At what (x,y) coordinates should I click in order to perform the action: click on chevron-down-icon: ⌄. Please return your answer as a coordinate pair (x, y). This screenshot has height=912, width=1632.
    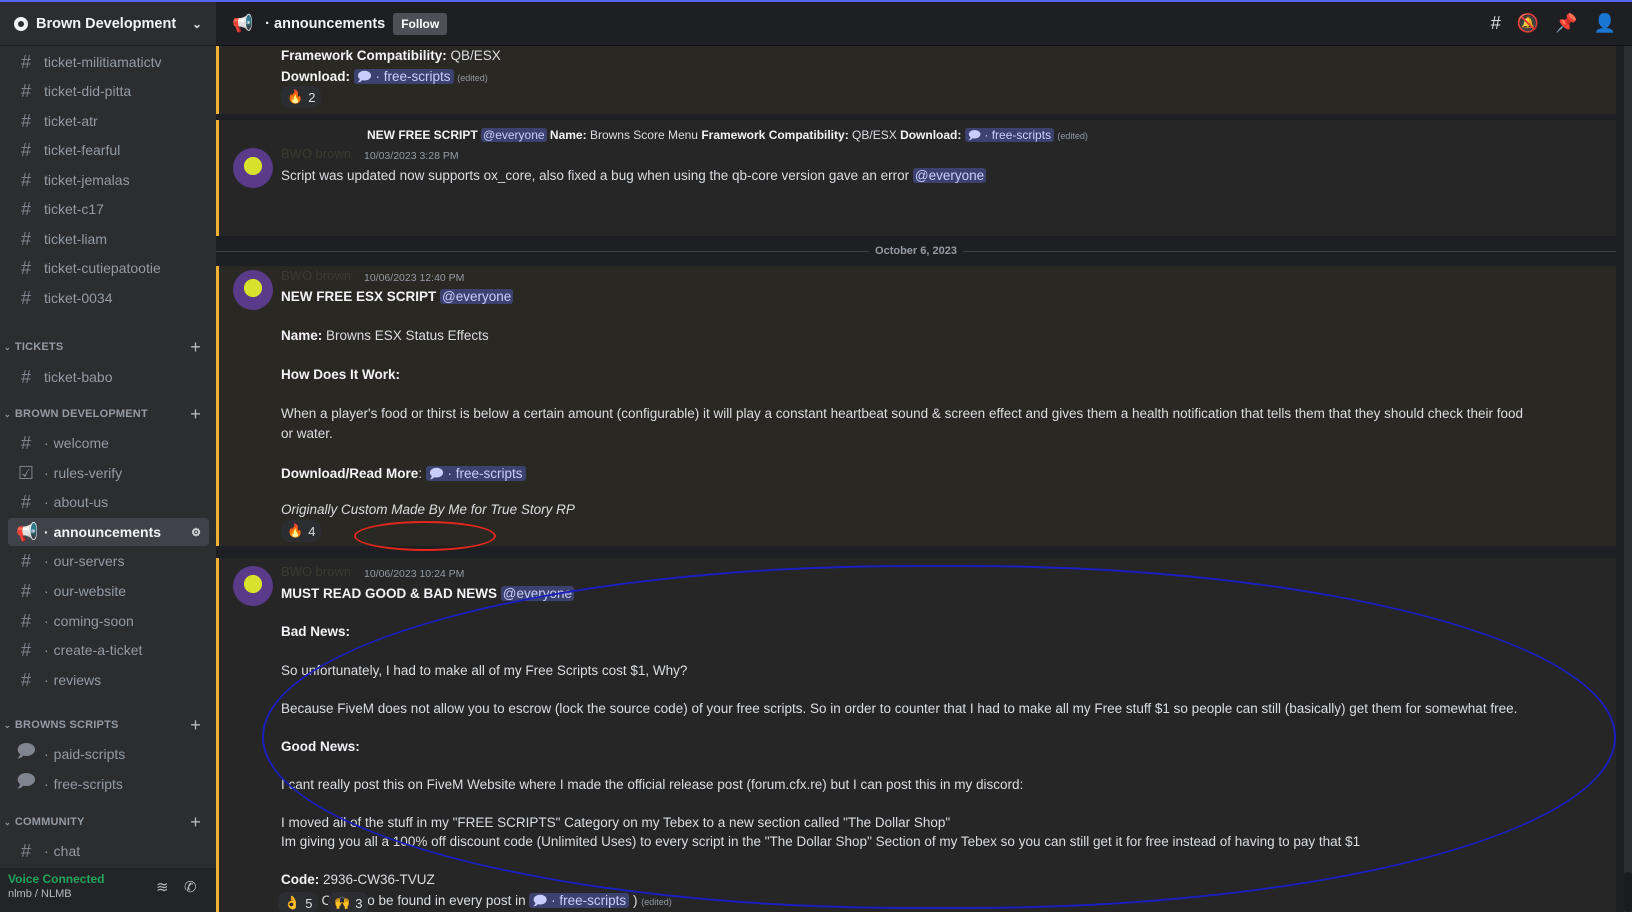
    Looking at the image, I should click on (197, 24).